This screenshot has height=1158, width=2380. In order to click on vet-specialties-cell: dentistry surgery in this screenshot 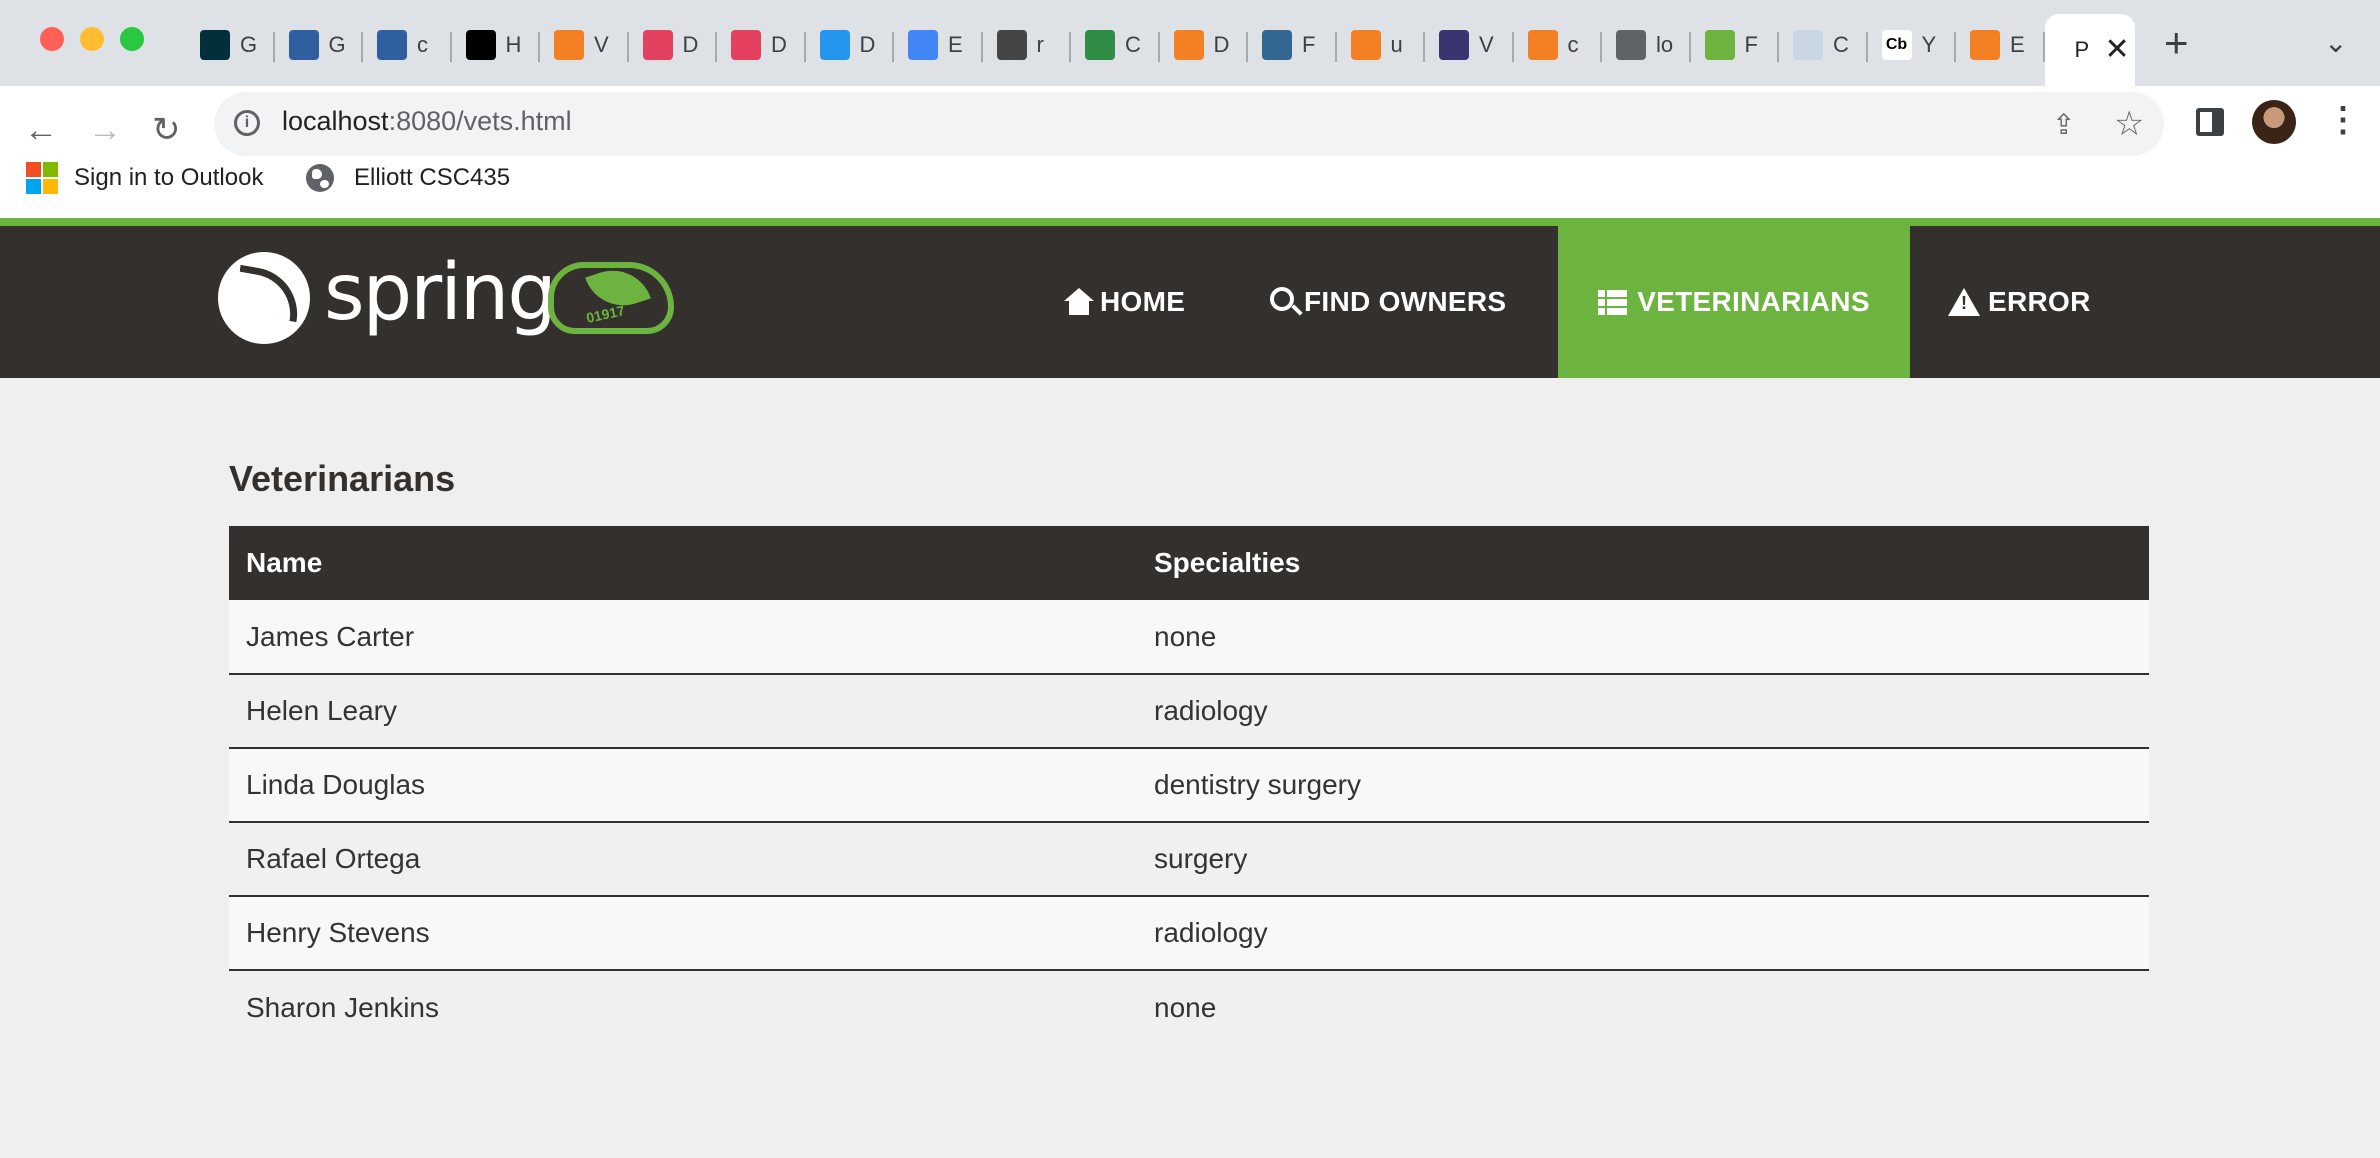, I will do `click(1643, 784)`.